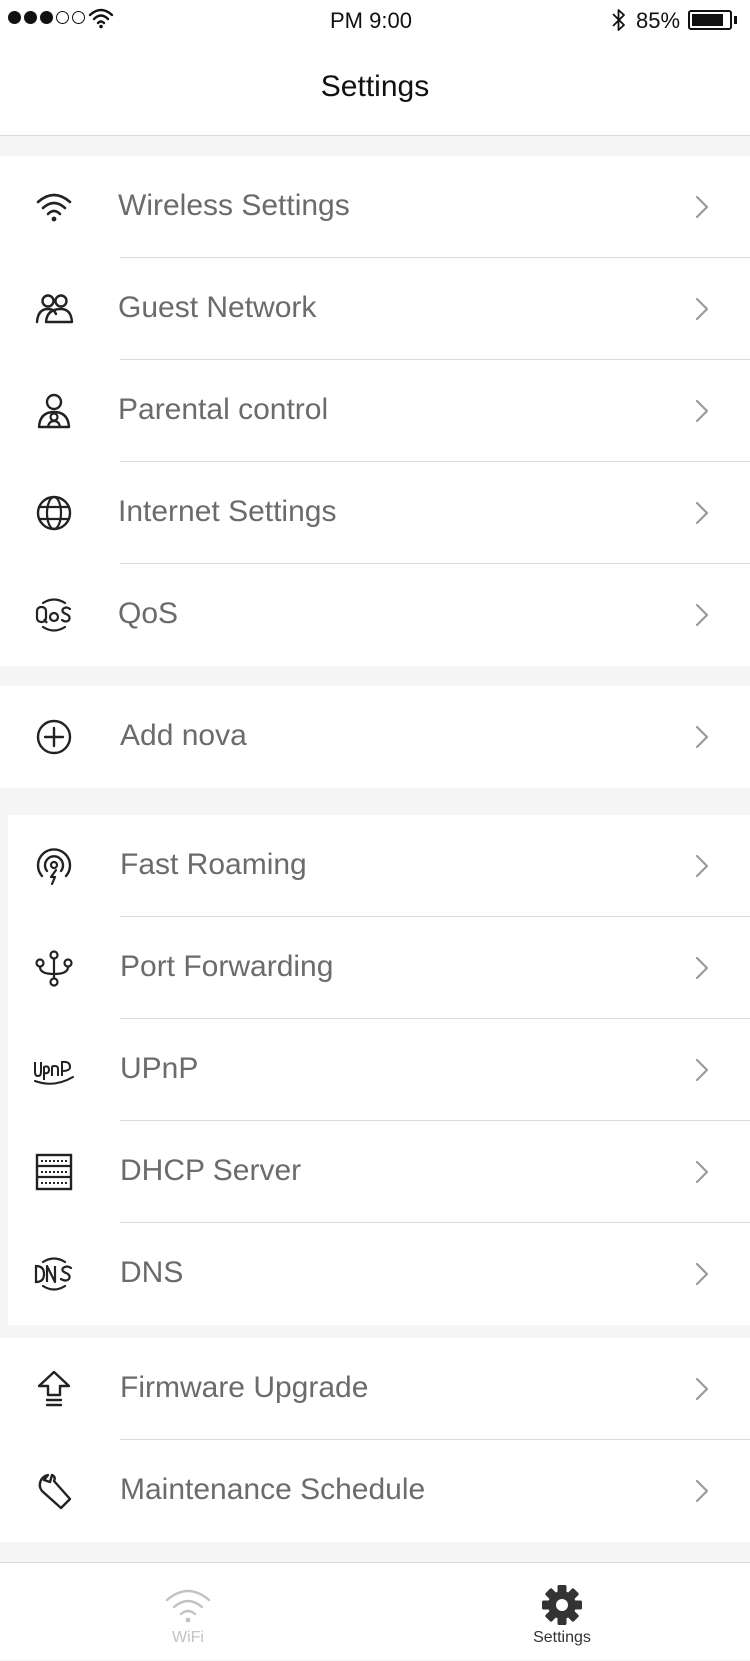  What do you see at coordinates (54, 411) in the screenshot?
I see `parental-icon` at bounding box center [54, 411].